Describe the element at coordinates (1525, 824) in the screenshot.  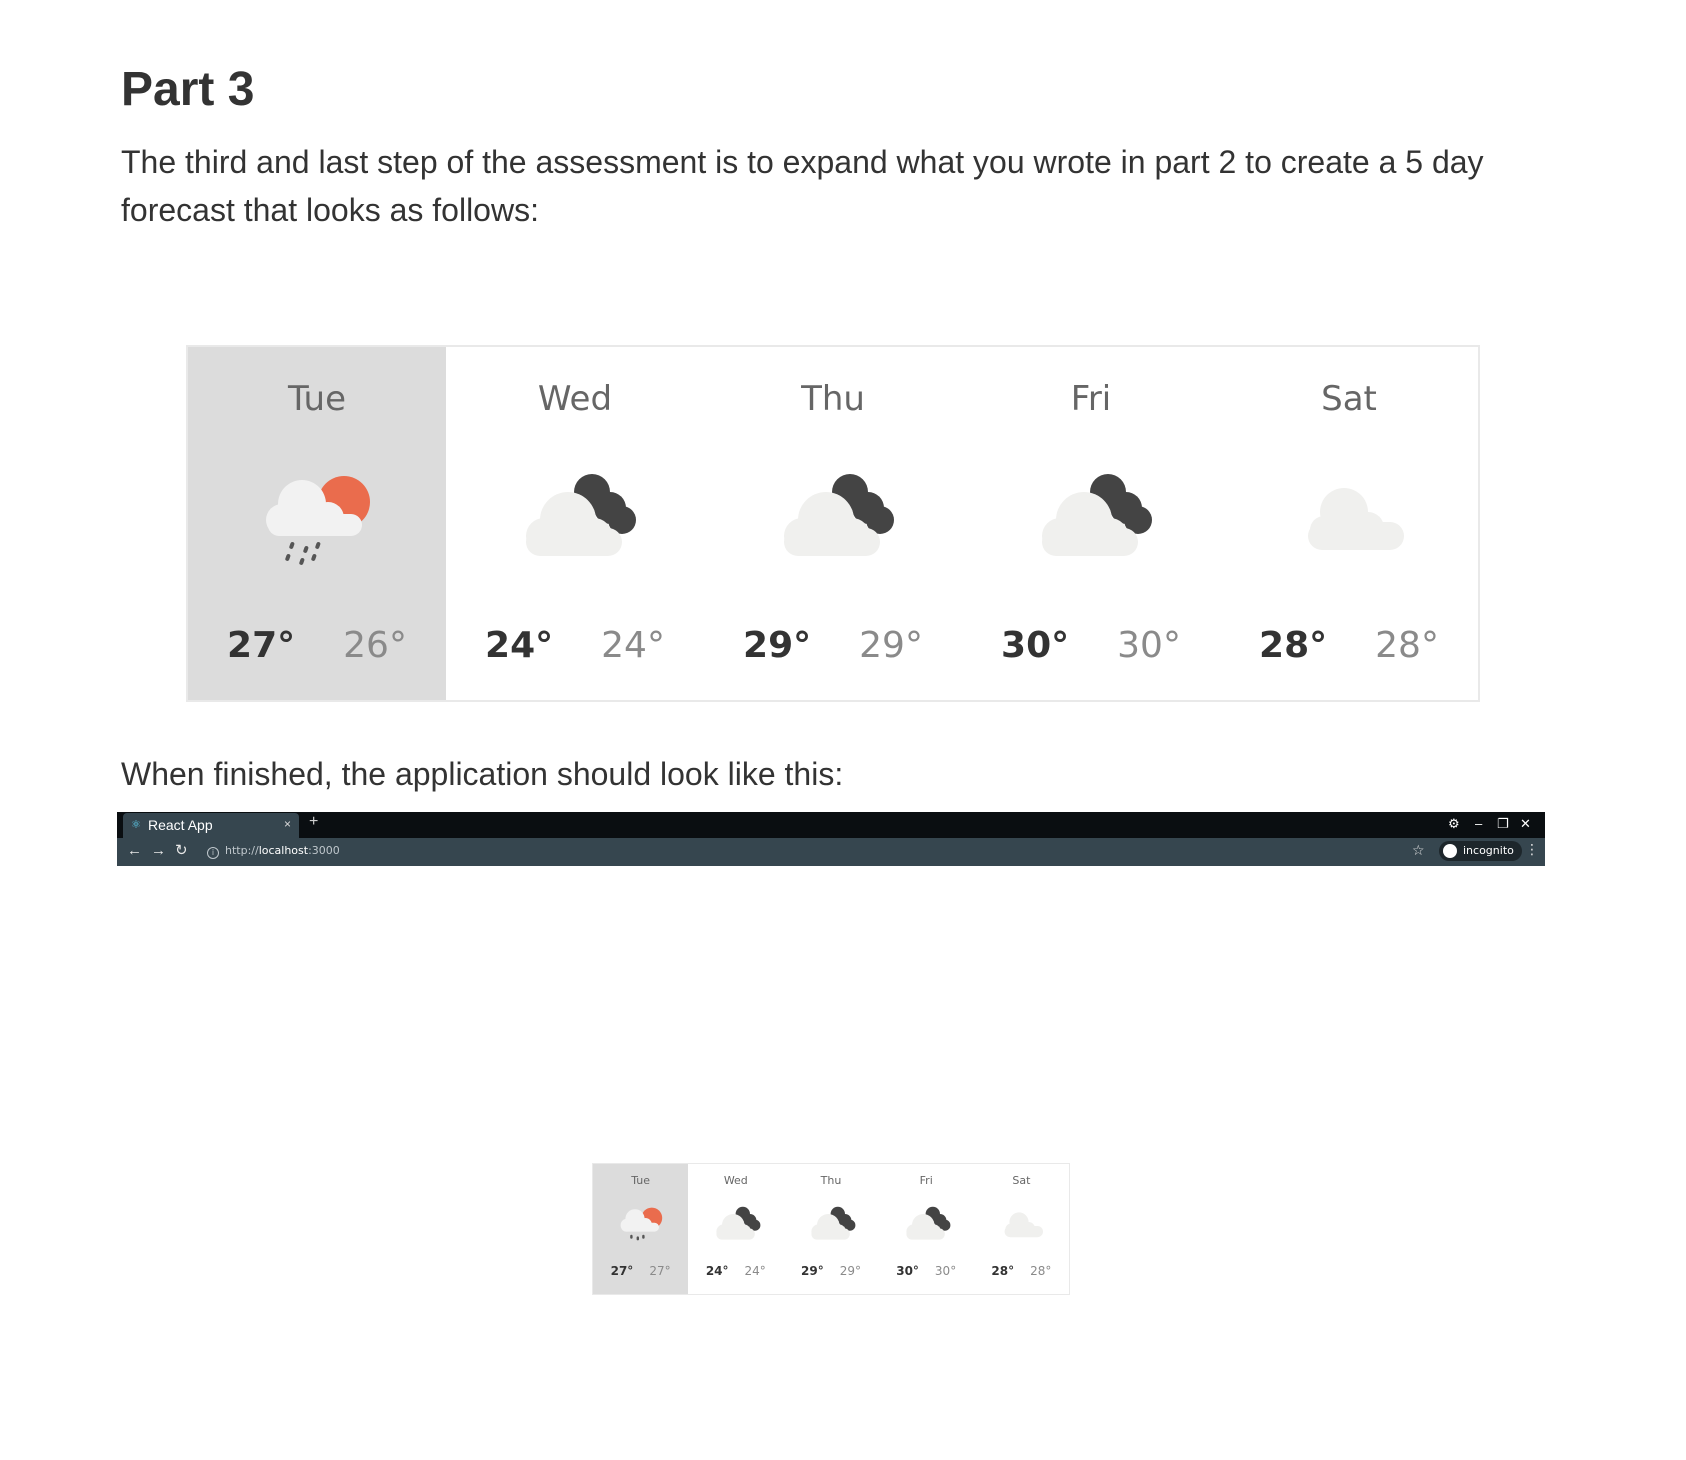
I see `close-window-icon: ✕` at that location.